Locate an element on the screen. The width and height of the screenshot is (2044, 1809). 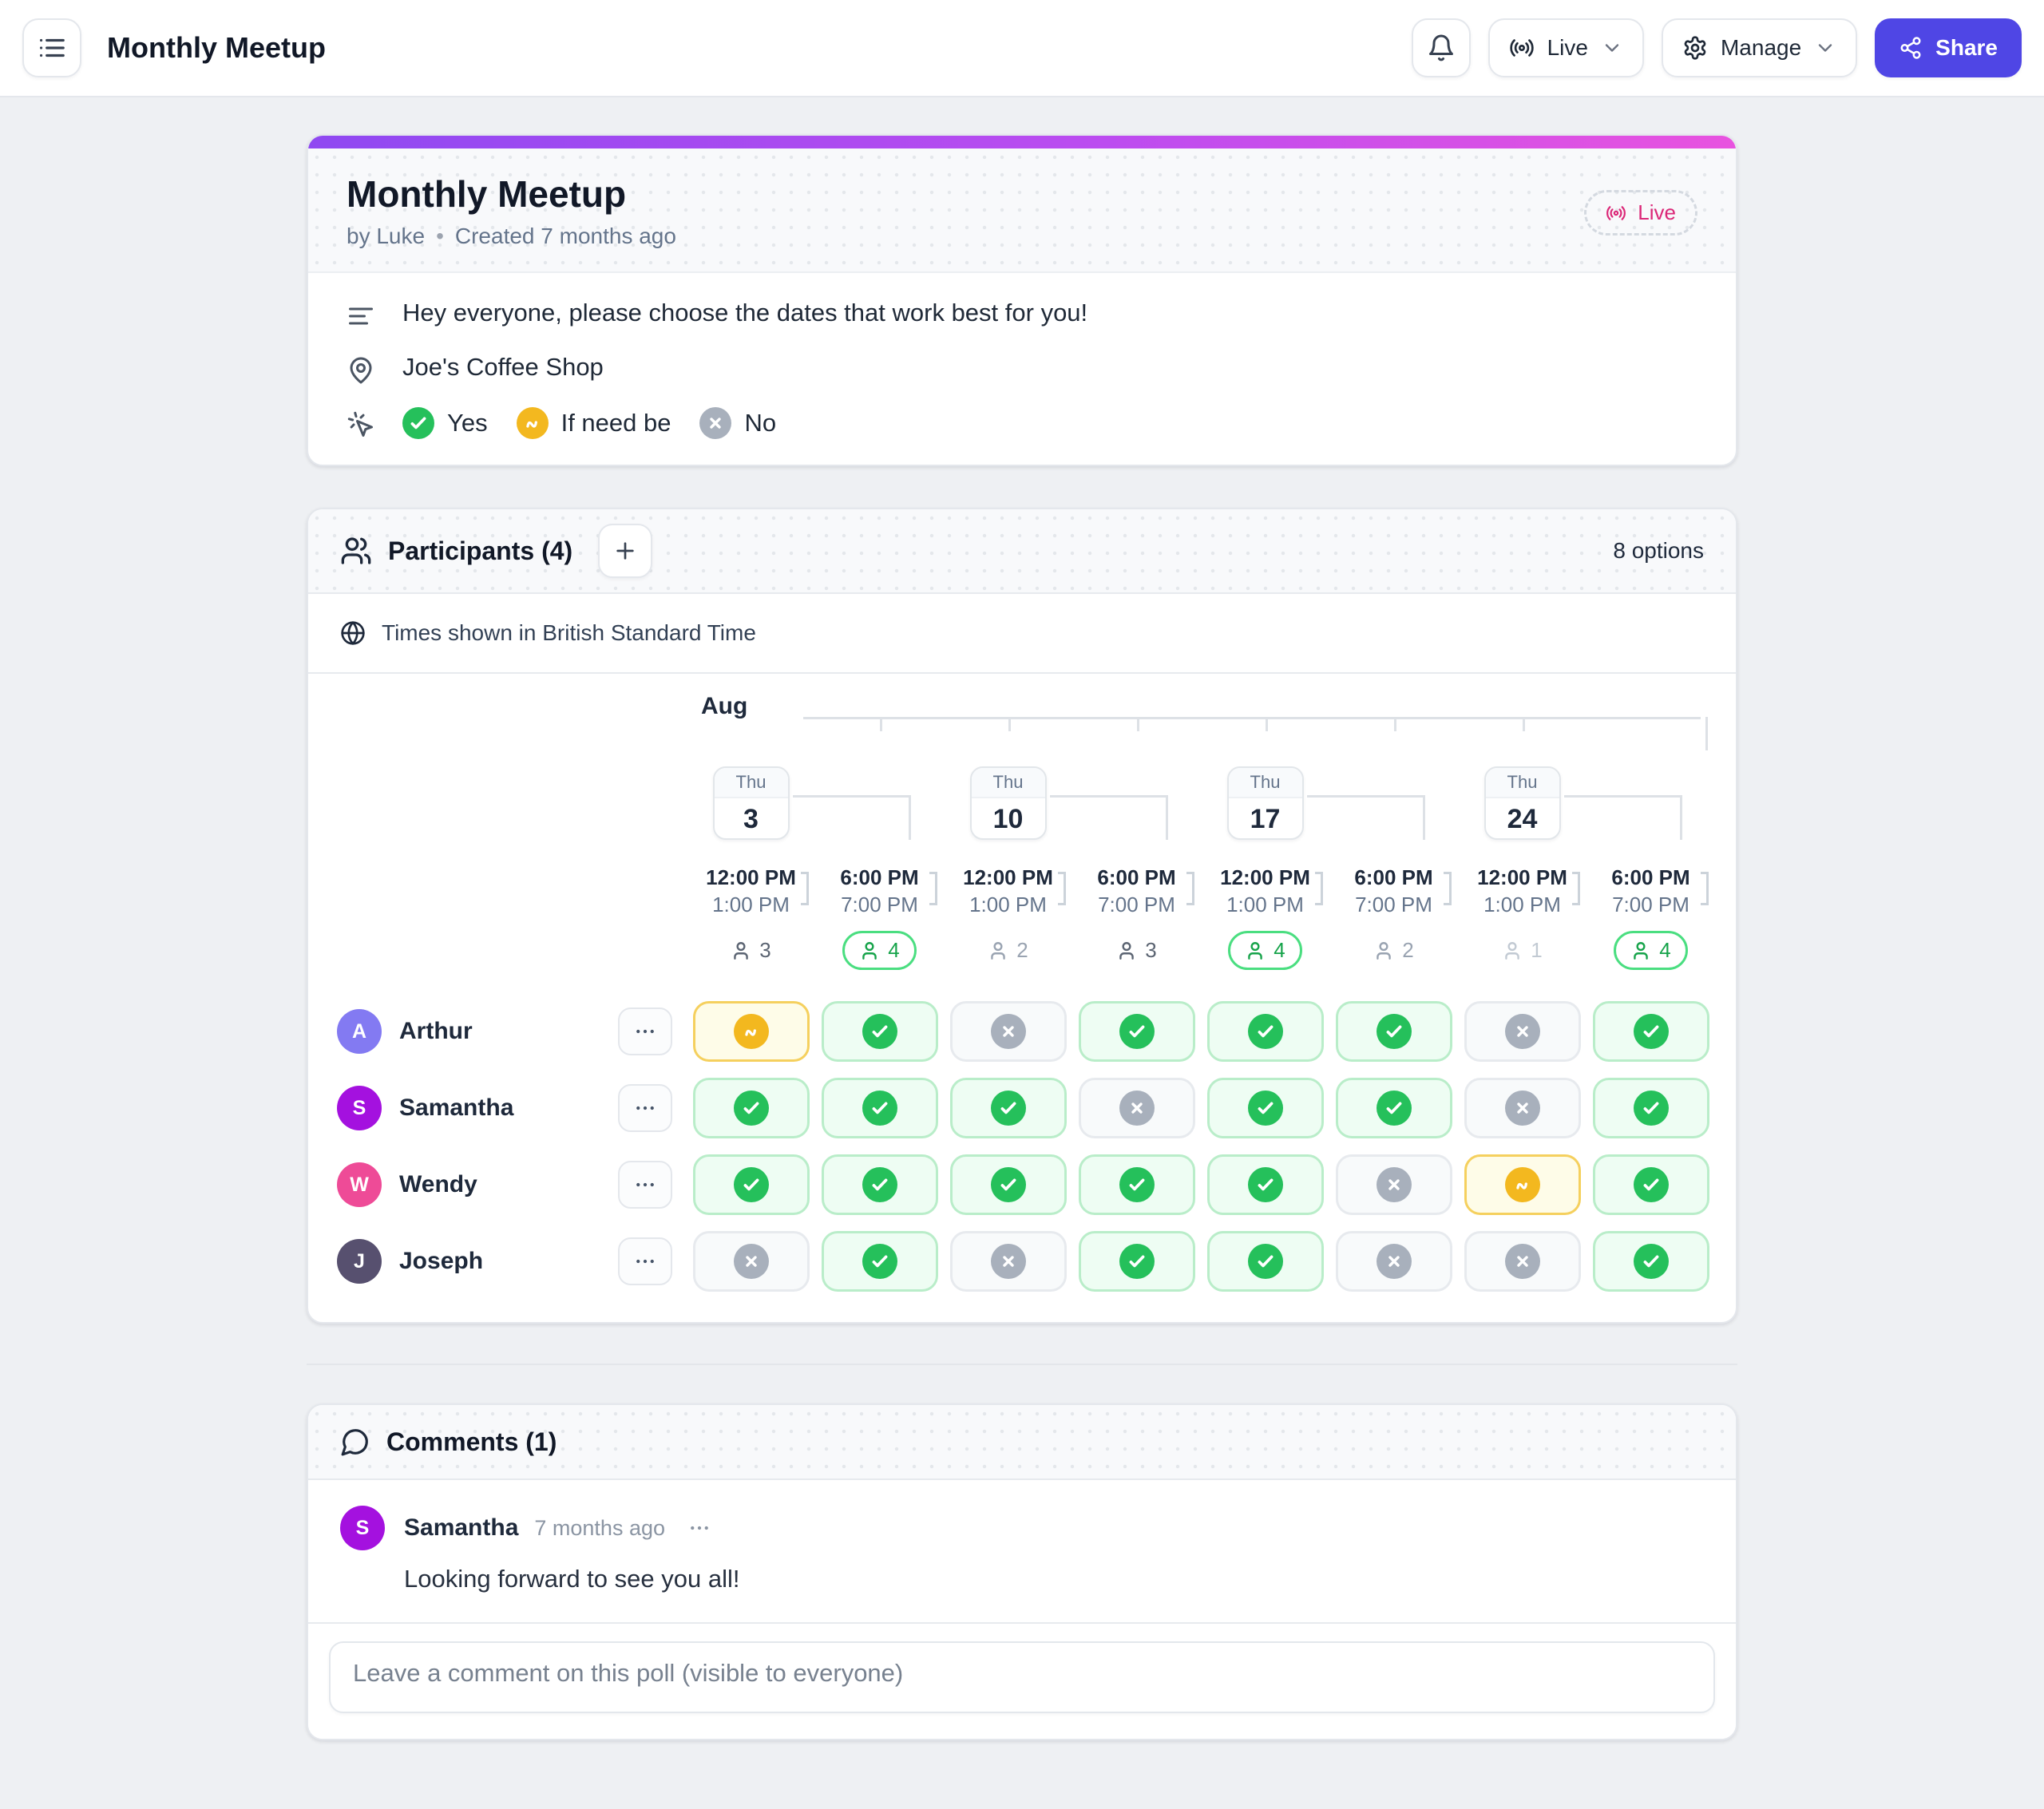
share-button-label: Share is located at coordinates (1966, 48).